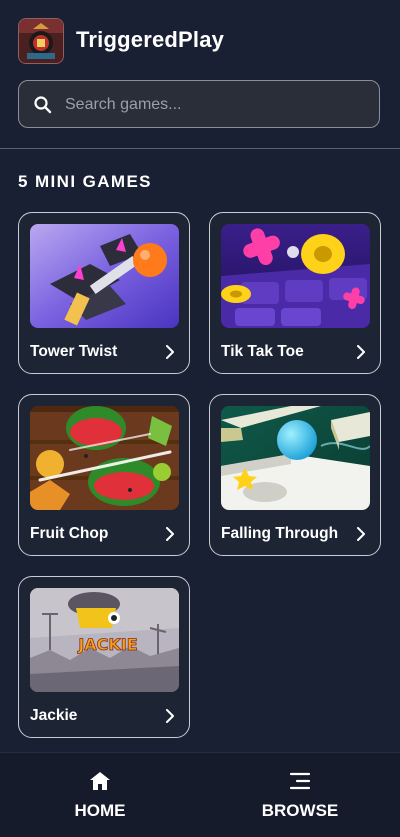  I want to click on nav-browse-label: BROWSE, so click(300, 810).